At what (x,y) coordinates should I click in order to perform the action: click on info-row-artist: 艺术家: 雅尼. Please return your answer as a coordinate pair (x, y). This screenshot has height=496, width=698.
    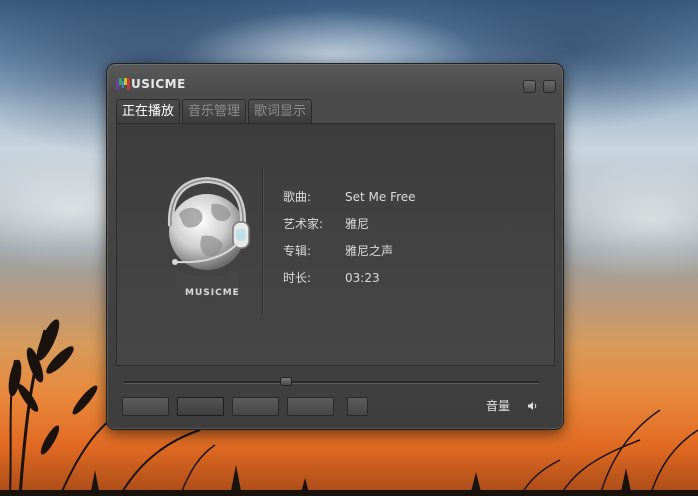
    Looking at the image, I should click on (326, 224).